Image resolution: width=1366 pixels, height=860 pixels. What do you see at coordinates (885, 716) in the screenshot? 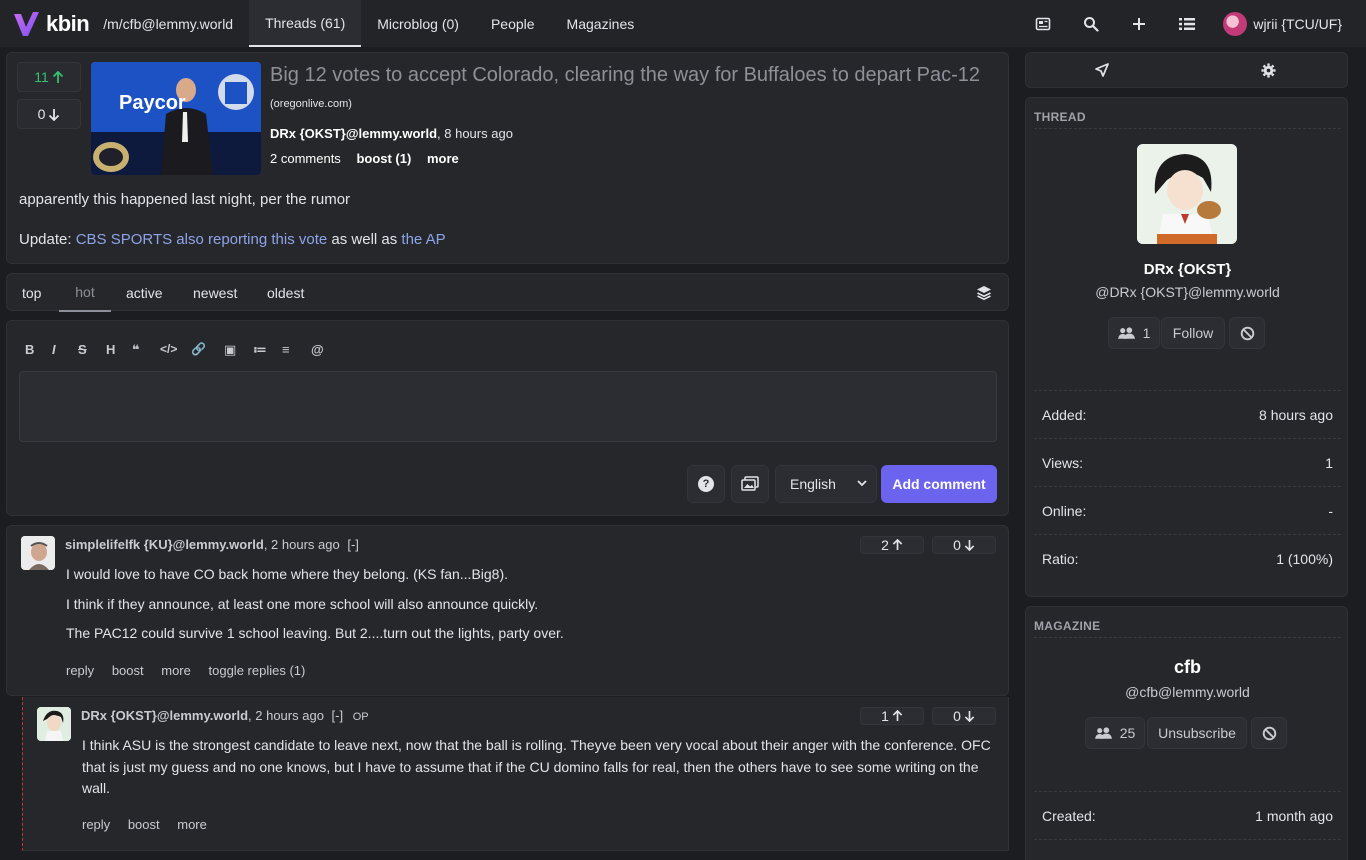
I see `comment-upvote-count: 1` at bounding box center [885, 716].